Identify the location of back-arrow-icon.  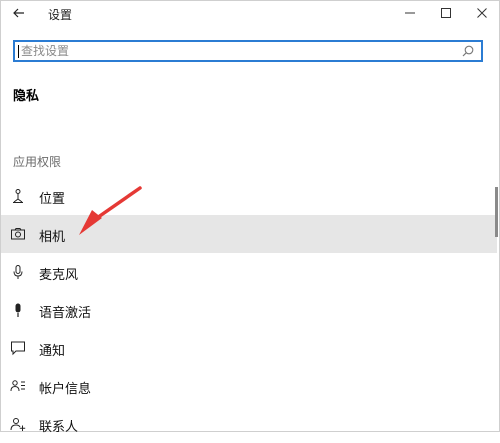
(18, 13).